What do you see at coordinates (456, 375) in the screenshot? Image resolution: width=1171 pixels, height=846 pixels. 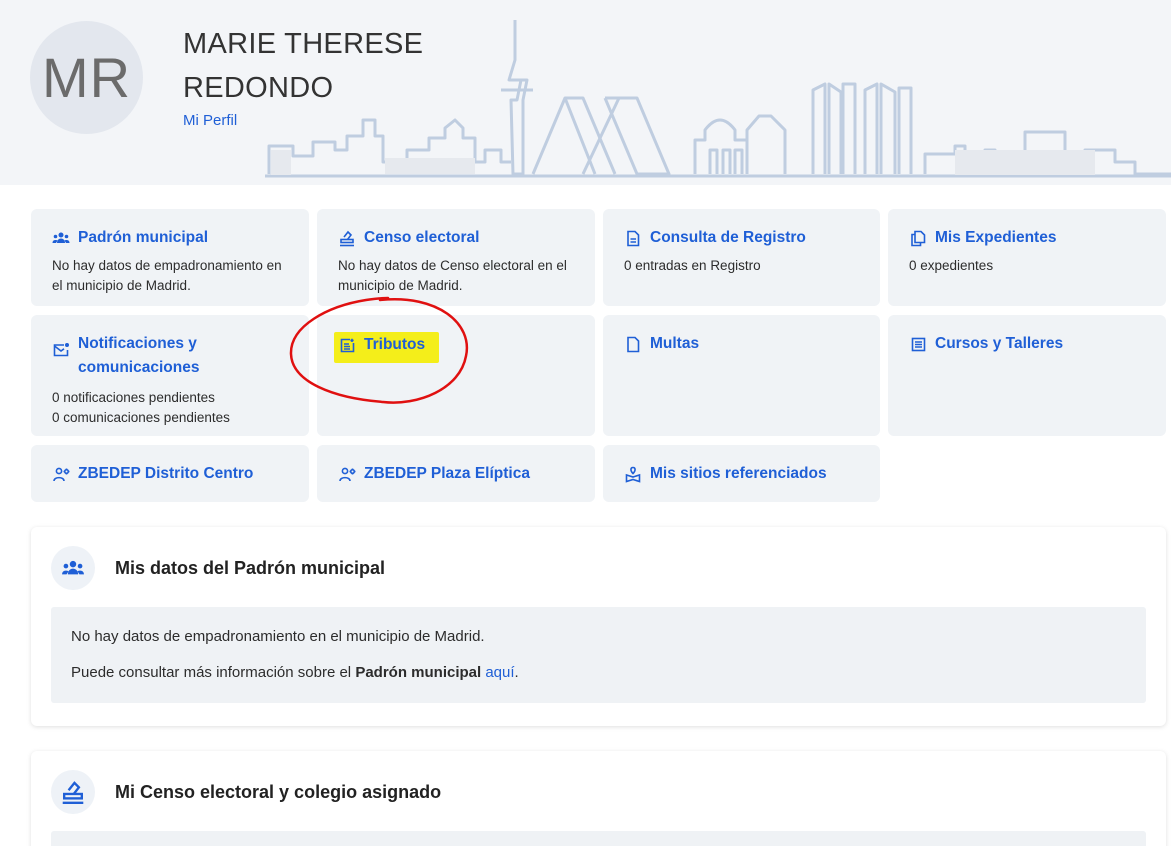 I see `card-tributos: Tributos` at bounding box center [456, 375].